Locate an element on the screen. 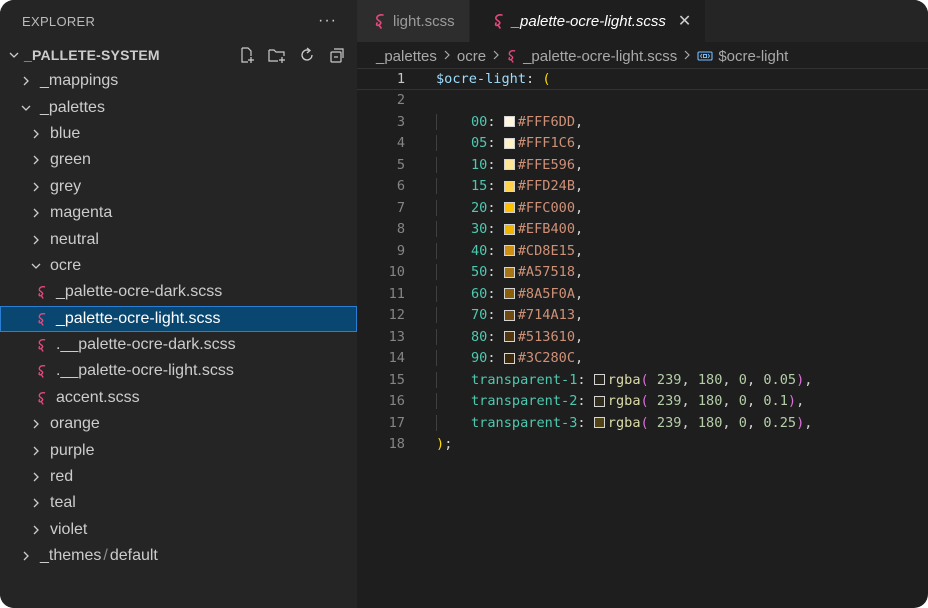 The width and height of the screenshot is (928, 608). tree-folder: violet is located at coordinates (178, 530).